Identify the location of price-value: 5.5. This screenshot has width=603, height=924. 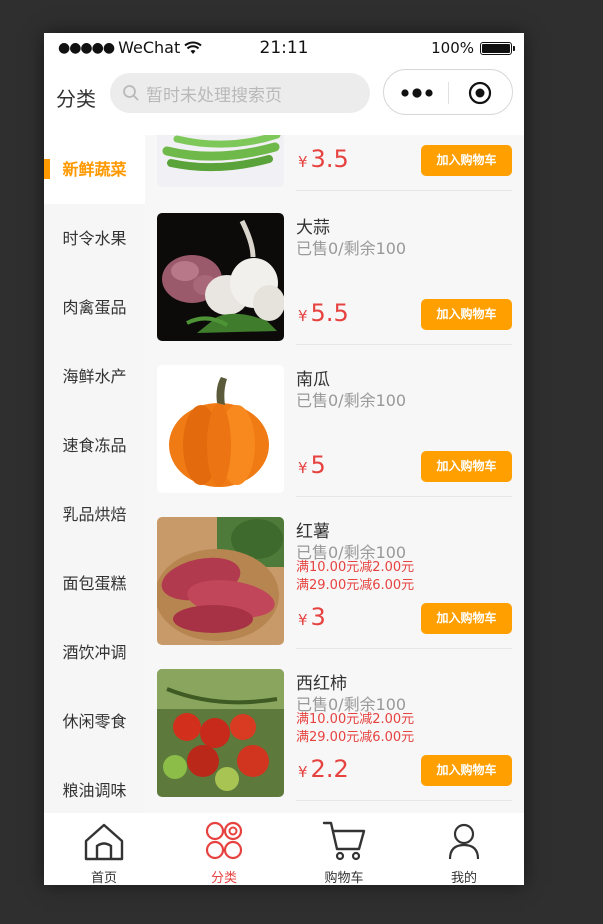
(329, 313).